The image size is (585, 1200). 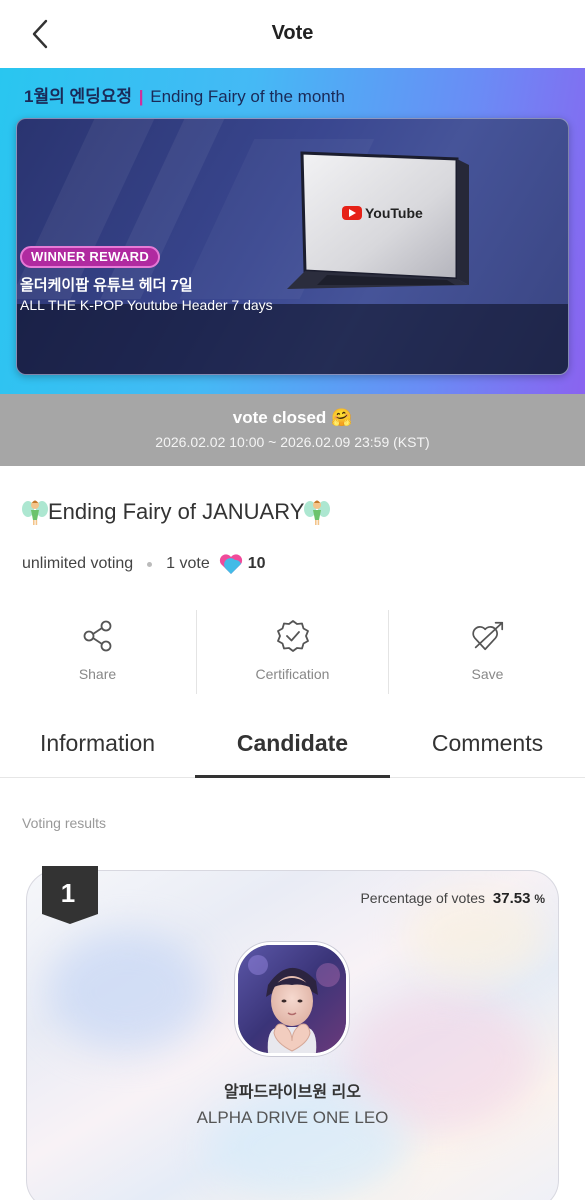 What do you see at coordinates (78, 96) in the screenshot?
I see `banner-title-ko: 1월의 엔딩요정` at bounding box center [78, 96].